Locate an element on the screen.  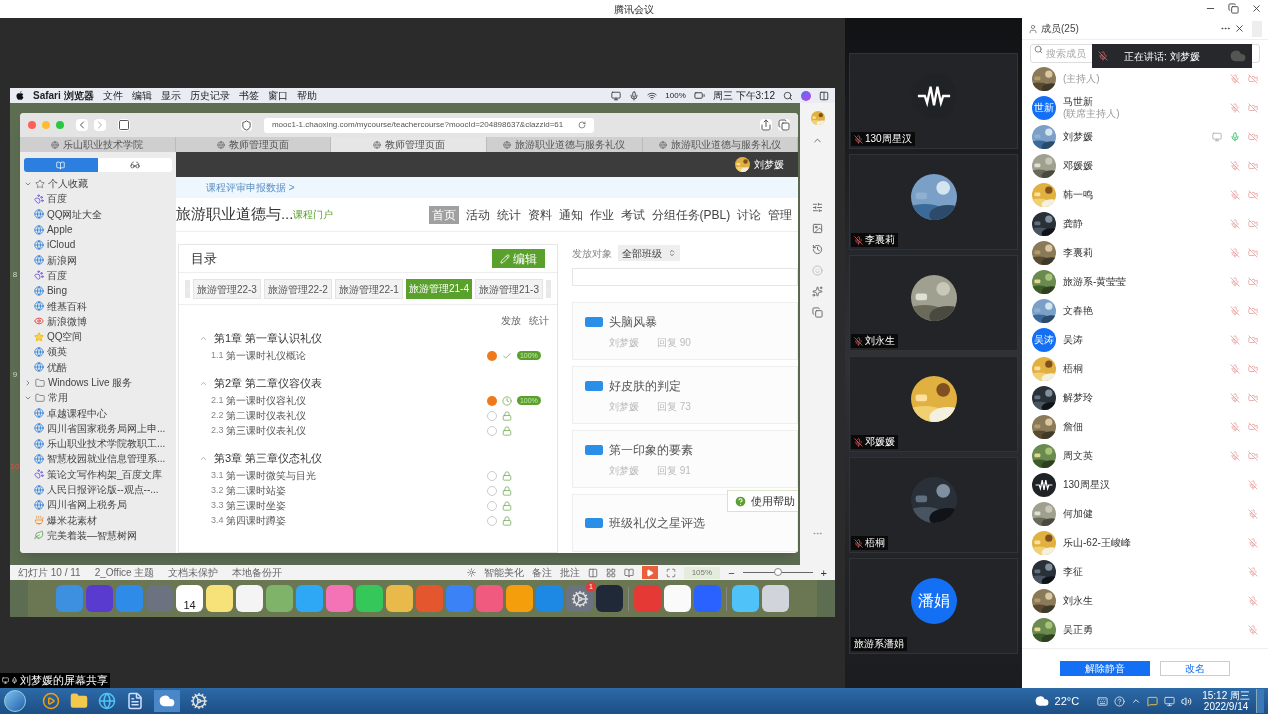
lesson-number: 1.1 is located at coordinates (217, 355).